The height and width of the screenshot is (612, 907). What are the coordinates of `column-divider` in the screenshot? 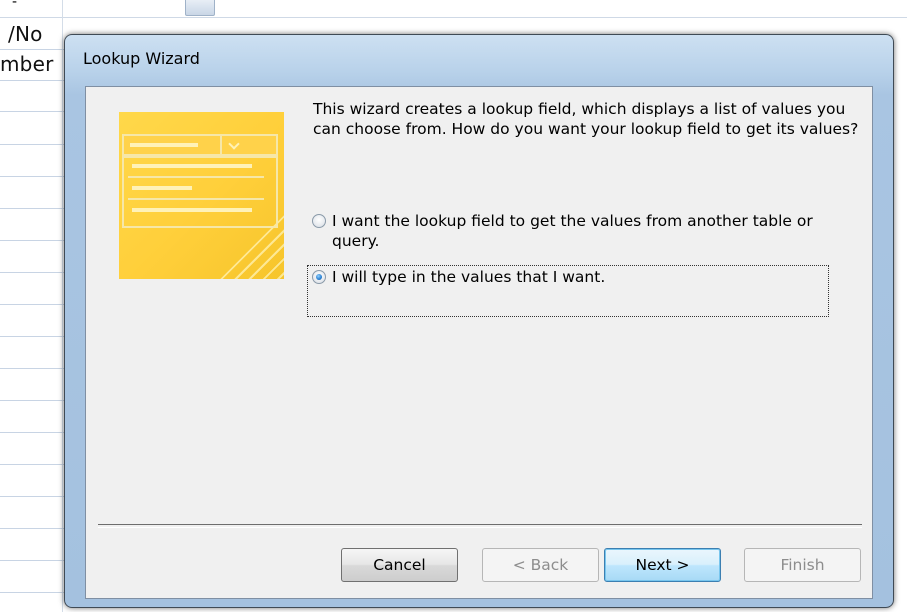 It's located at (62, 306).